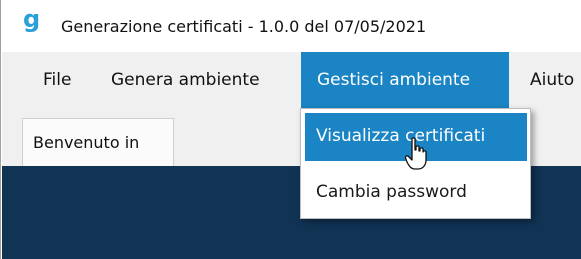  Describe the element at coordinates (394, 80) in the screenshot. I see `menu-gestisci-ambiente-label: Gestisci ambiente` at that location.